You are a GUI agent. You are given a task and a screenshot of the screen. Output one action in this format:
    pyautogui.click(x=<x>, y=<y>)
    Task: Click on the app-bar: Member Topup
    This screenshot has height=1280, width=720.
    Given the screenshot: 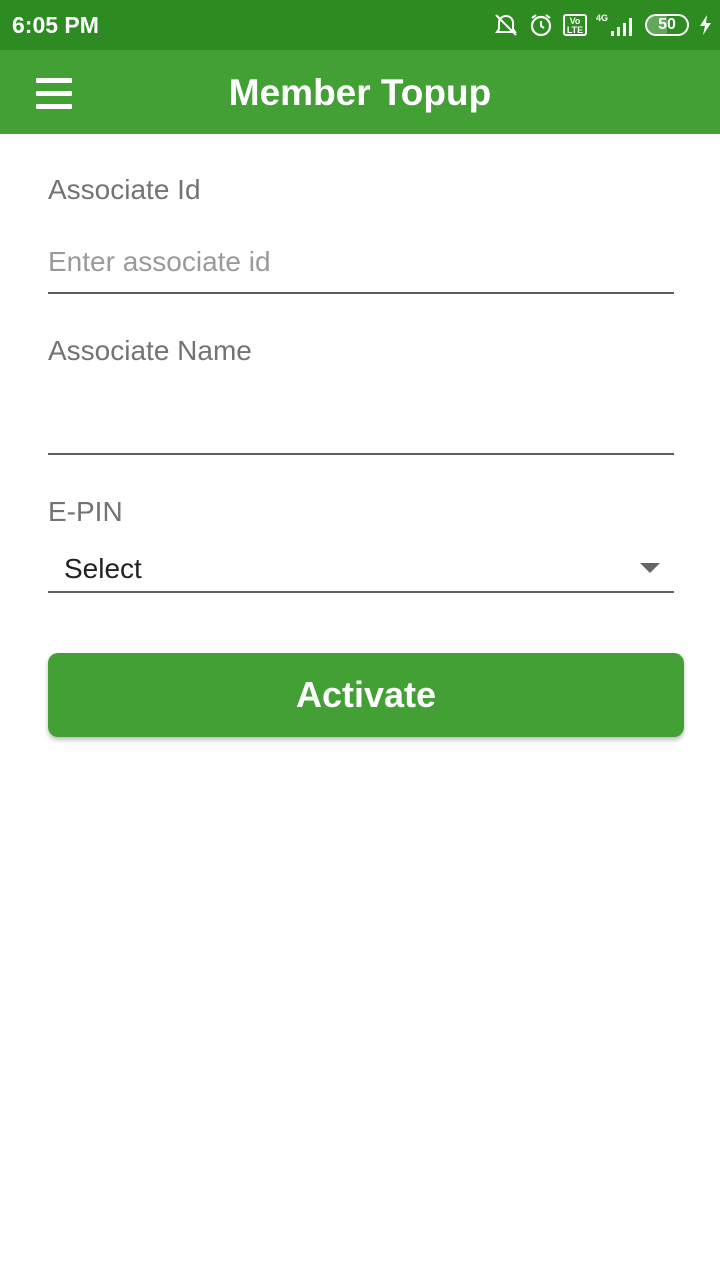 What is the action you would take?
    pyautogui.click(x=360, y=92)
    